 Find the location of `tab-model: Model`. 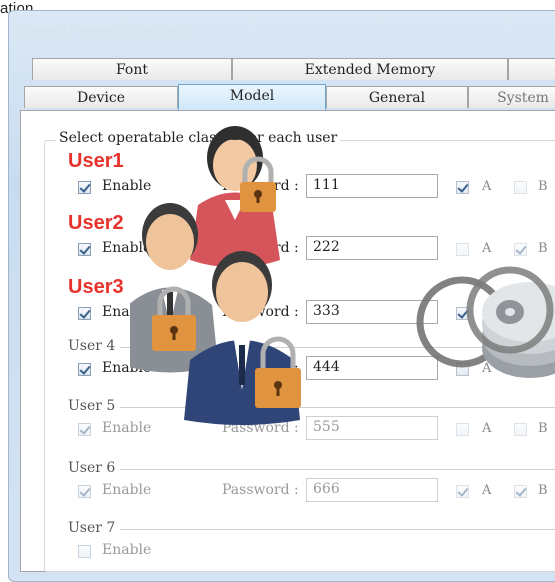

tab-model: Model is located at coordinates (252, 97).